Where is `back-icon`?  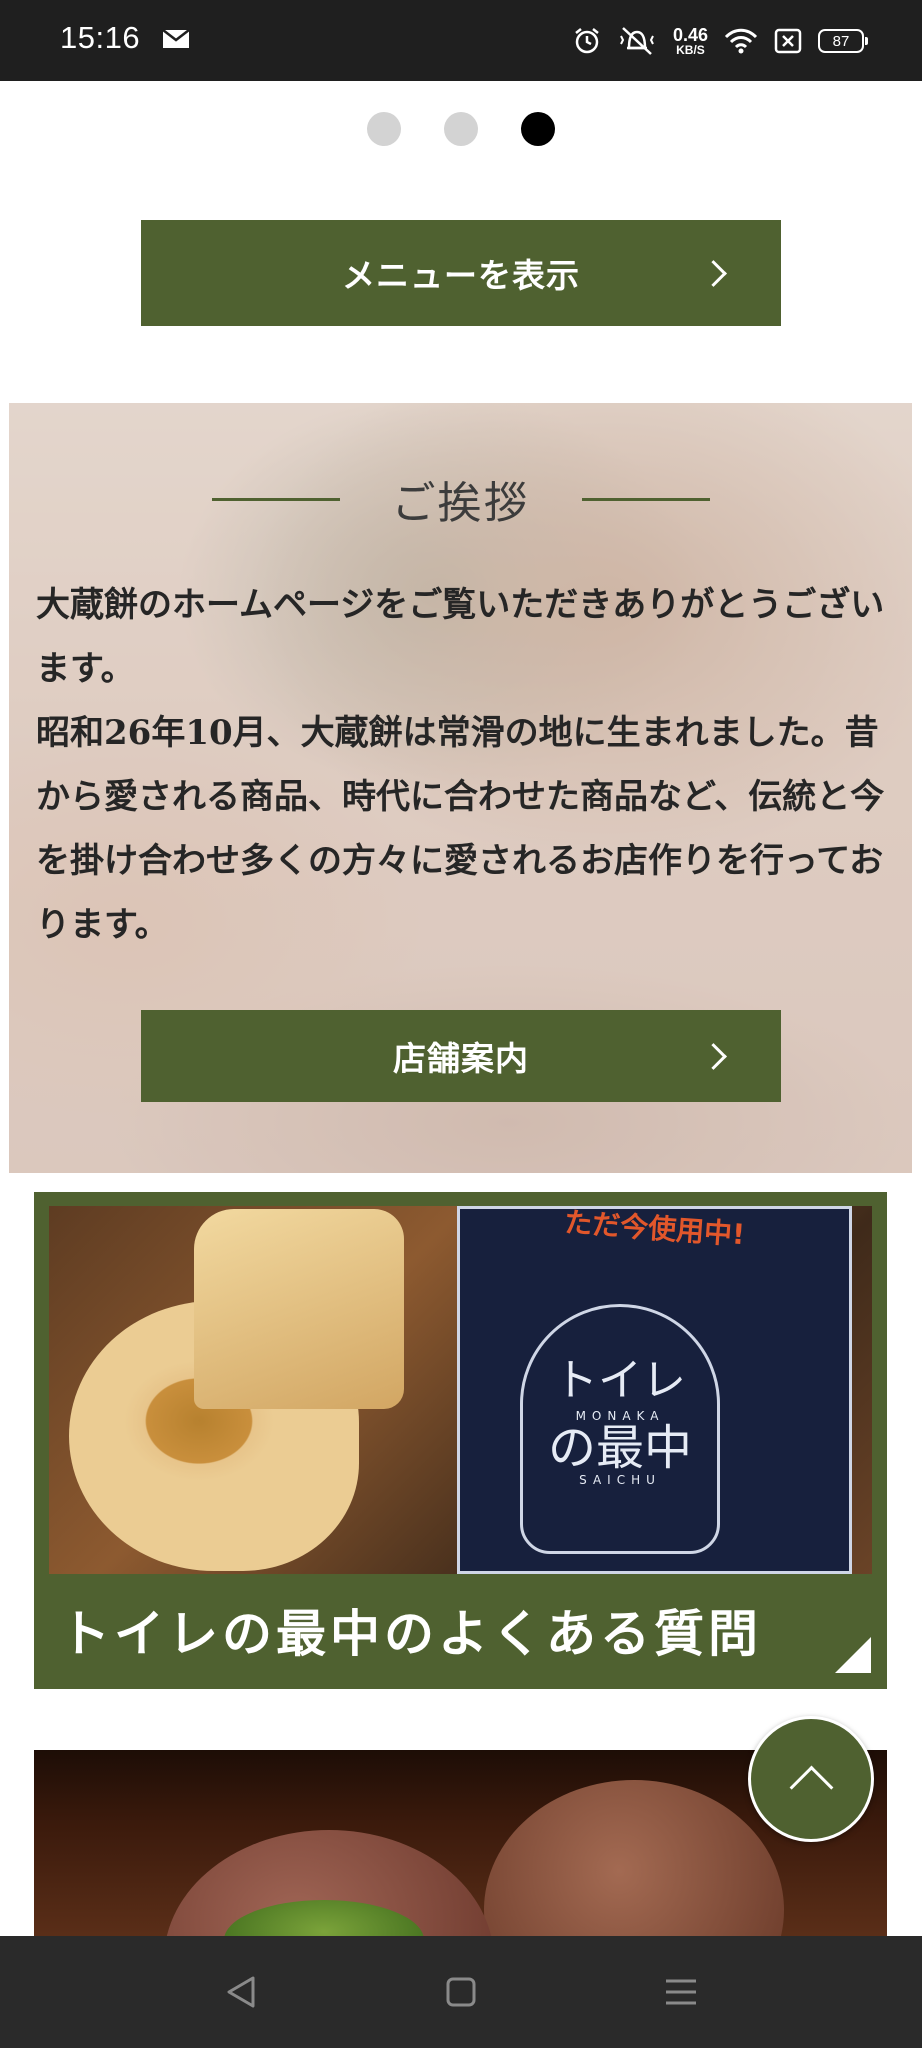
back-icon is located at coordinates (241, 1992).